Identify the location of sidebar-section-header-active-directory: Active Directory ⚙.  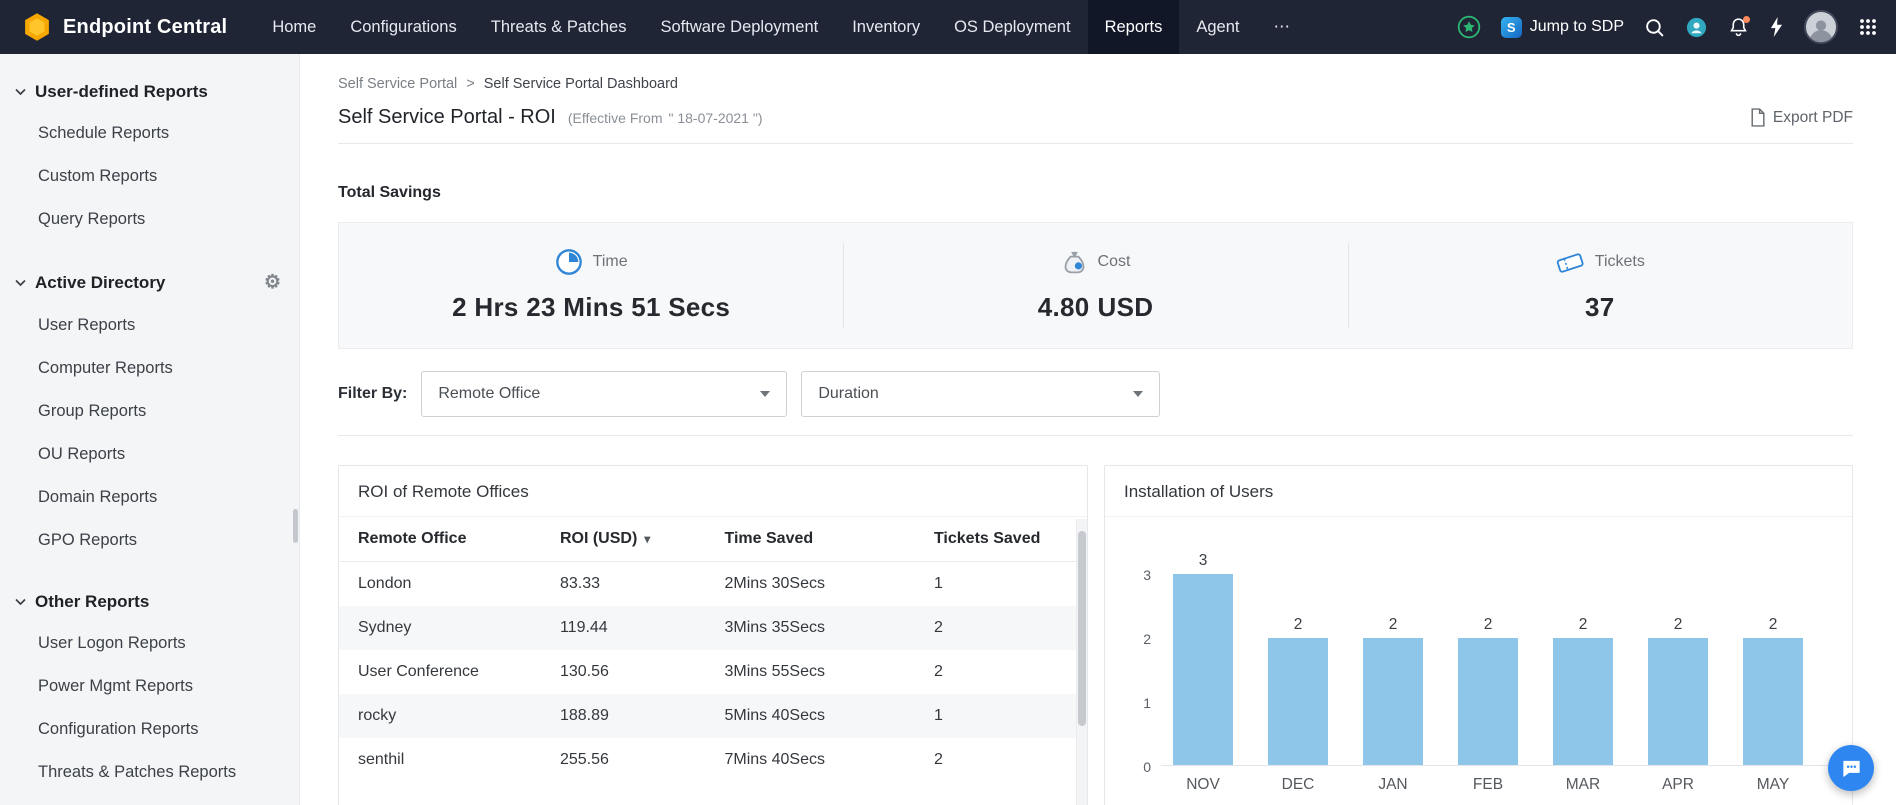
(149, 282).